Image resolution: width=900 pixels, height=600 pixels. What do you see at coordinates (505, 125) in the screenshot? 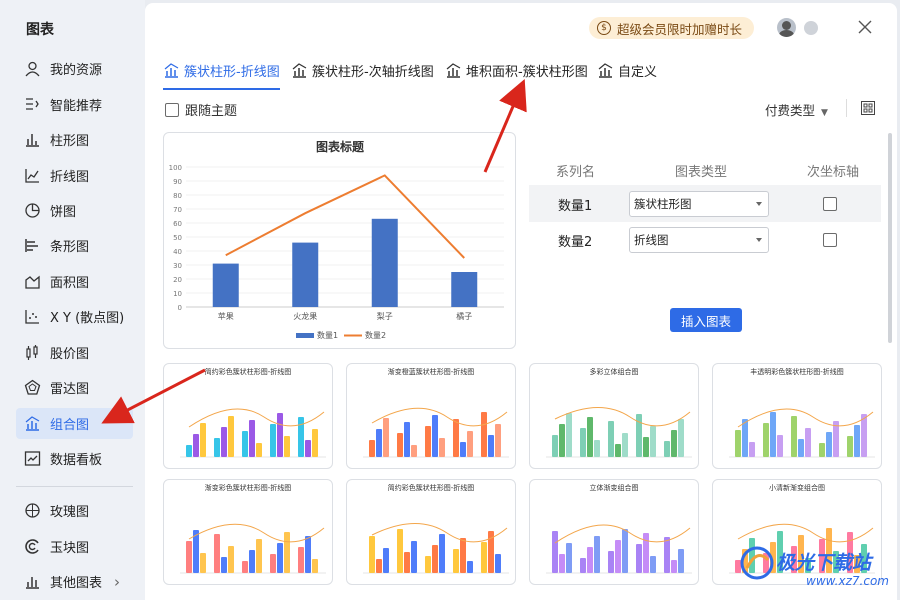
I see `arrow-to-tab` at bounding box center [505, 125].